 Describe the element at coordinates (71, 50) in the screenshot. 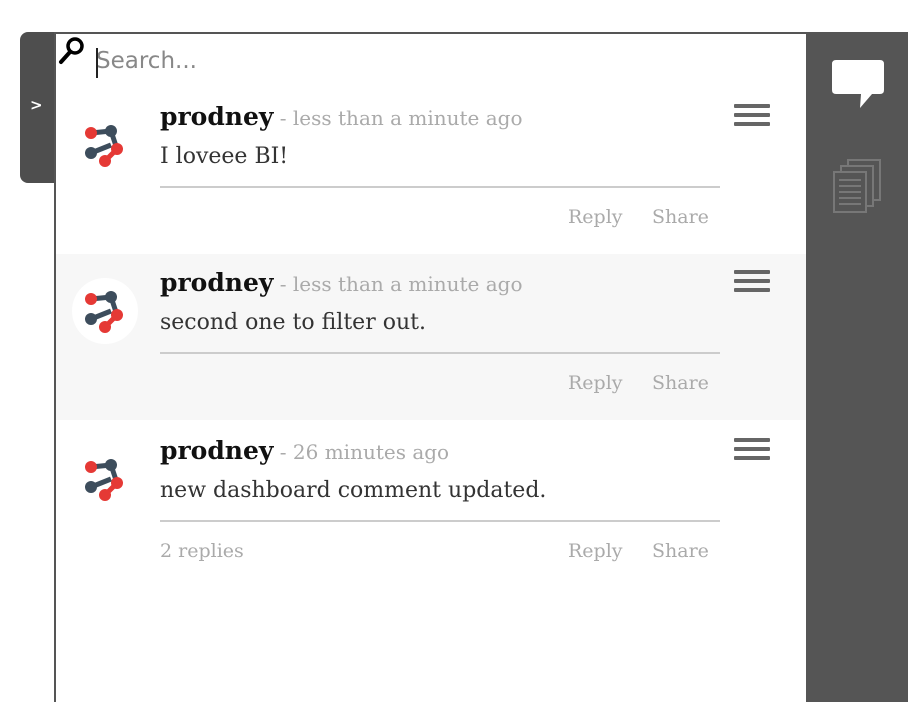

I see `search-icon` at that location.